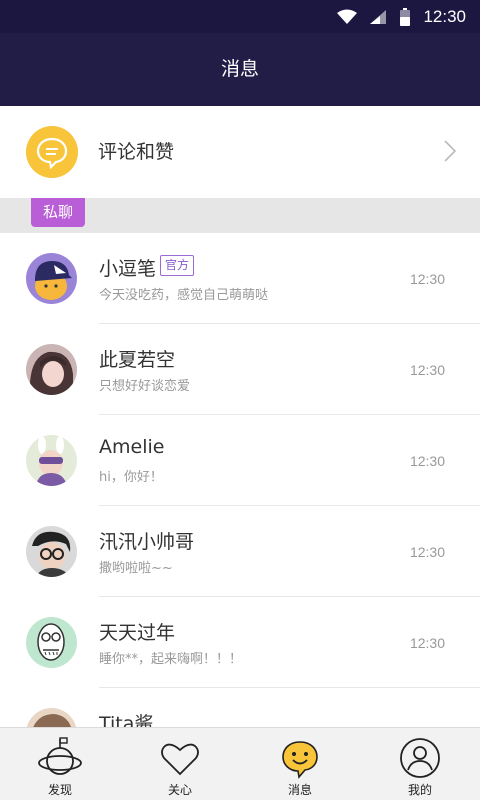 This screenshot has height=800, width=480. I want to click on section-header: 私聊, so click(240, 215).